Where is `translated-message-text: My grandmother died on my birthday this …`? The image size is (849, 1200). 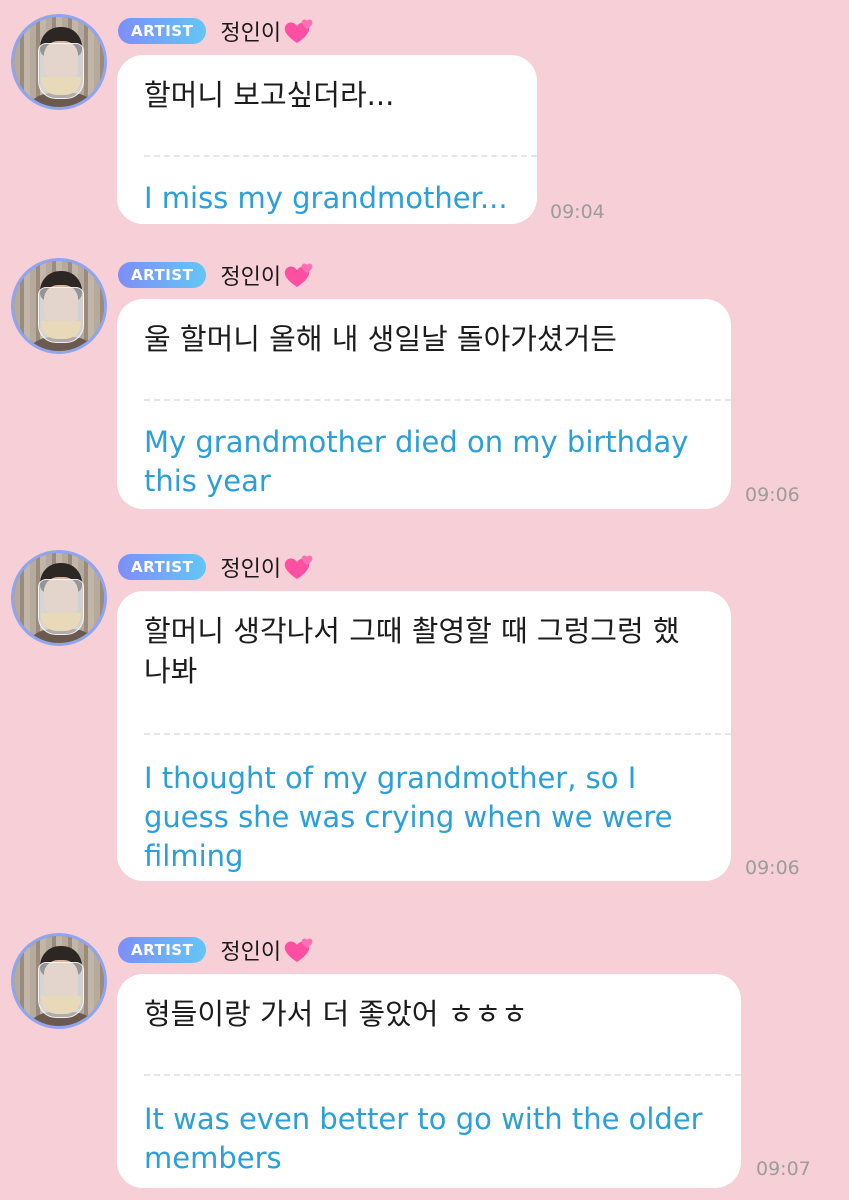 translated-message-text: My grandmother died on my birthday this … is located at coordinates (416, 461).